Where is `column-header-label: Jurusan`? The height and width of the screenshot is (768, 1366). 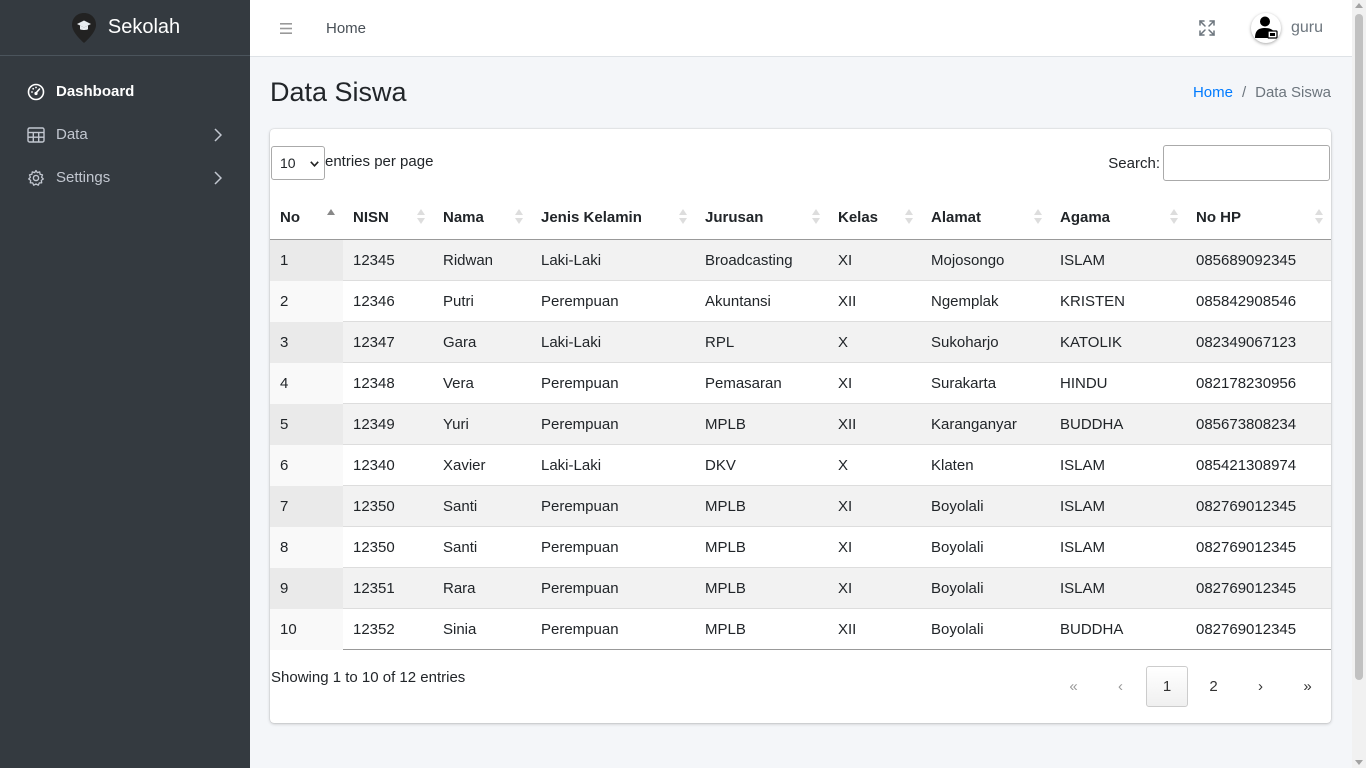 column-header-label: Jurusan is located at coordinates (734, 217).